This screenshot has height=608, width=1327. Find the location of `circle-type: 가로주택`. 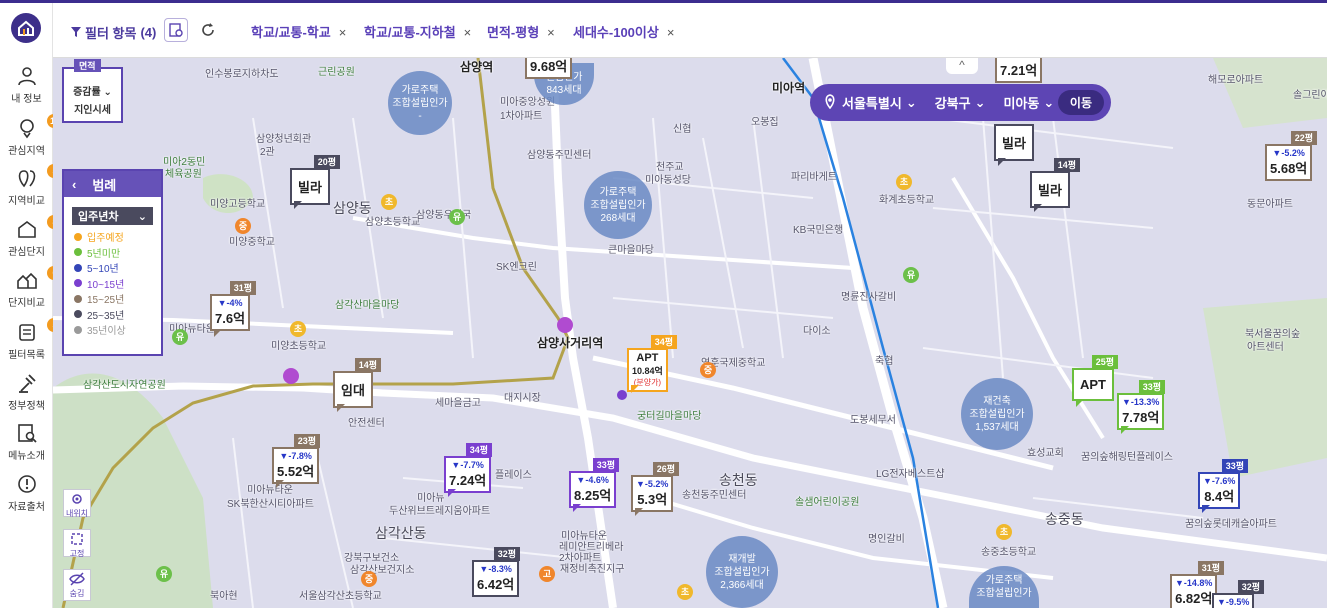

circle-type: 가로주택 is located at coordinates (420, 90).